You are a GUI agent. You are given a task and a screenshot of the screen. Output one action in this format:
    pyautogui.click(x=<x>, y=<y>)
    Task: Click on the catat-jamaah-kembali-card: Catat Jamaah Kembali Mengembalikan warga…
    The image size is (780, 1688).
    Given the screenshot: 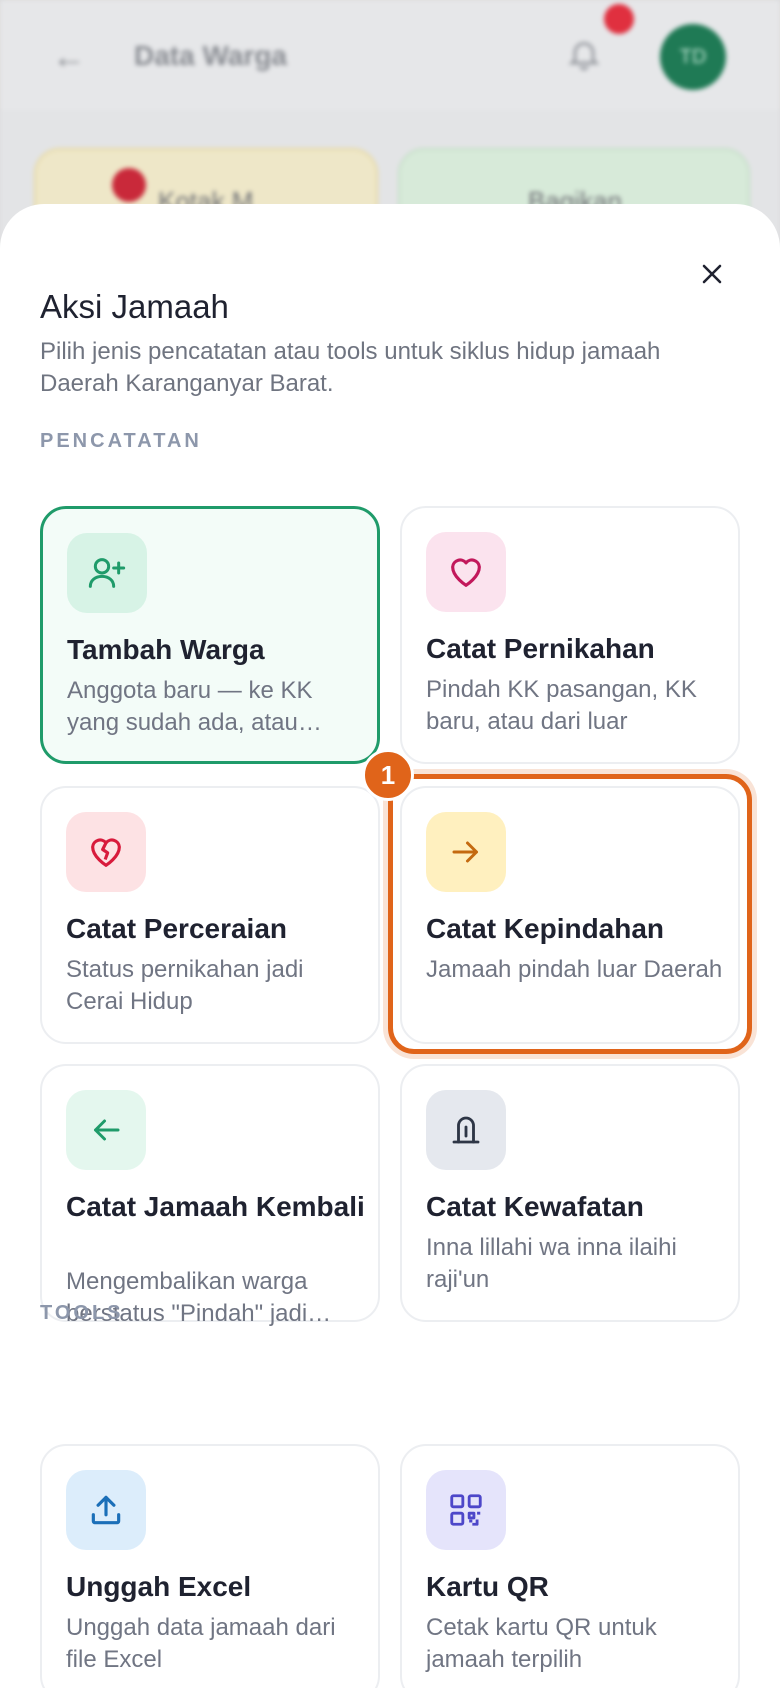 What is the action you would take?
    pyautogui.click(x=210, y=1195)
    